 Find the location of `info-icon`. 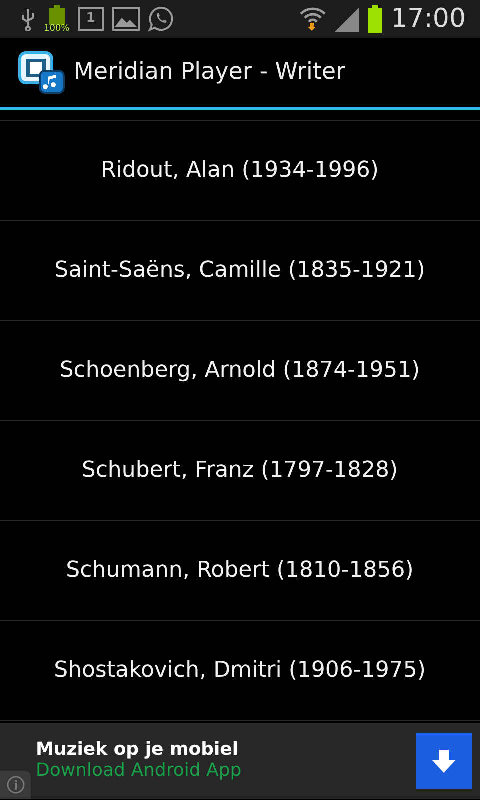

info-icon is located at coordinates (15, 785).